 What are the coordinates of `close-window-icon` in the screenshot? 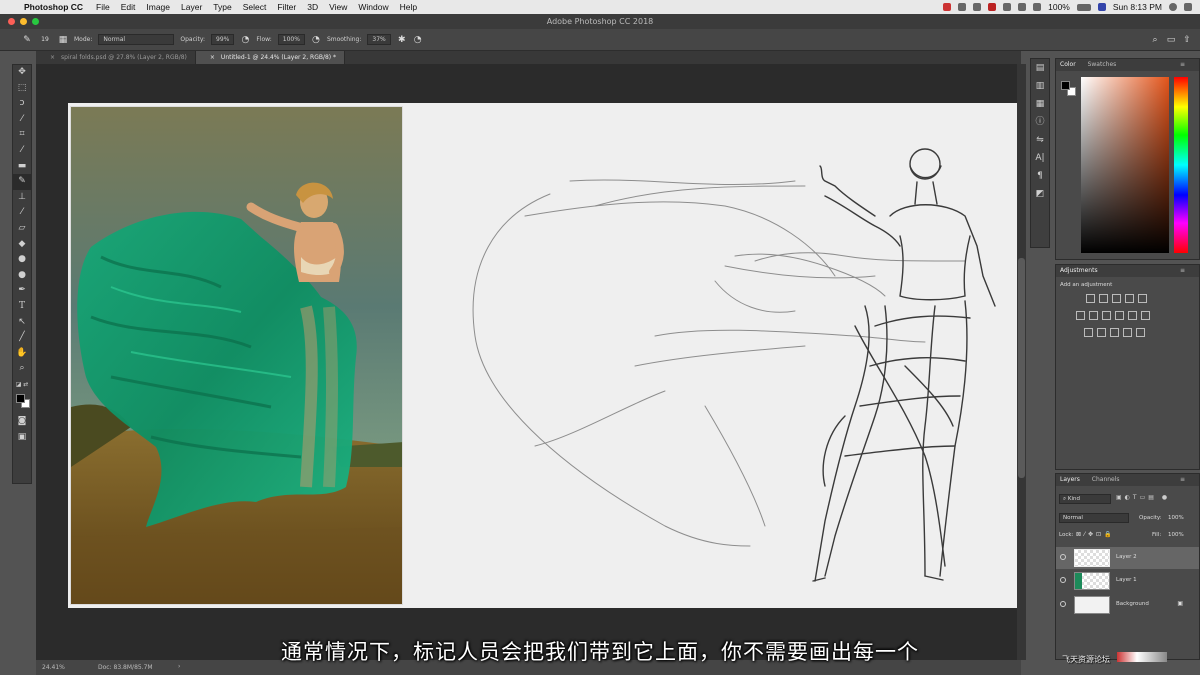 It's located at (11, 21).